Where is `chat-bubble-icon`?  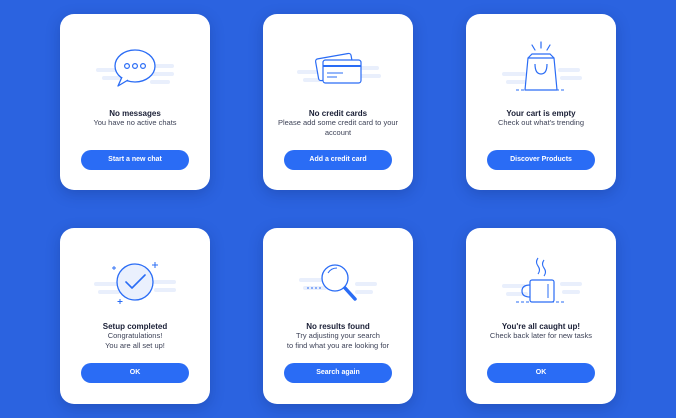
chat-bubble-icon is located at coordinates (135, 68).